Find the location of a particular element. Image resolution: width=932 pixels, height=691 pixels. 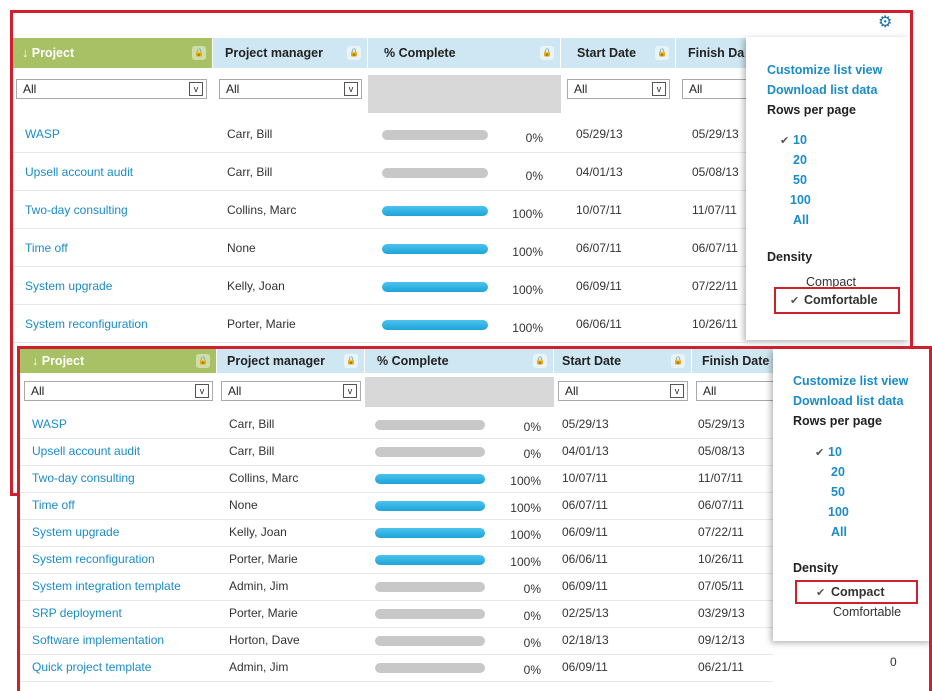

project-link: Software implementation is located at coordinates (98, 640).